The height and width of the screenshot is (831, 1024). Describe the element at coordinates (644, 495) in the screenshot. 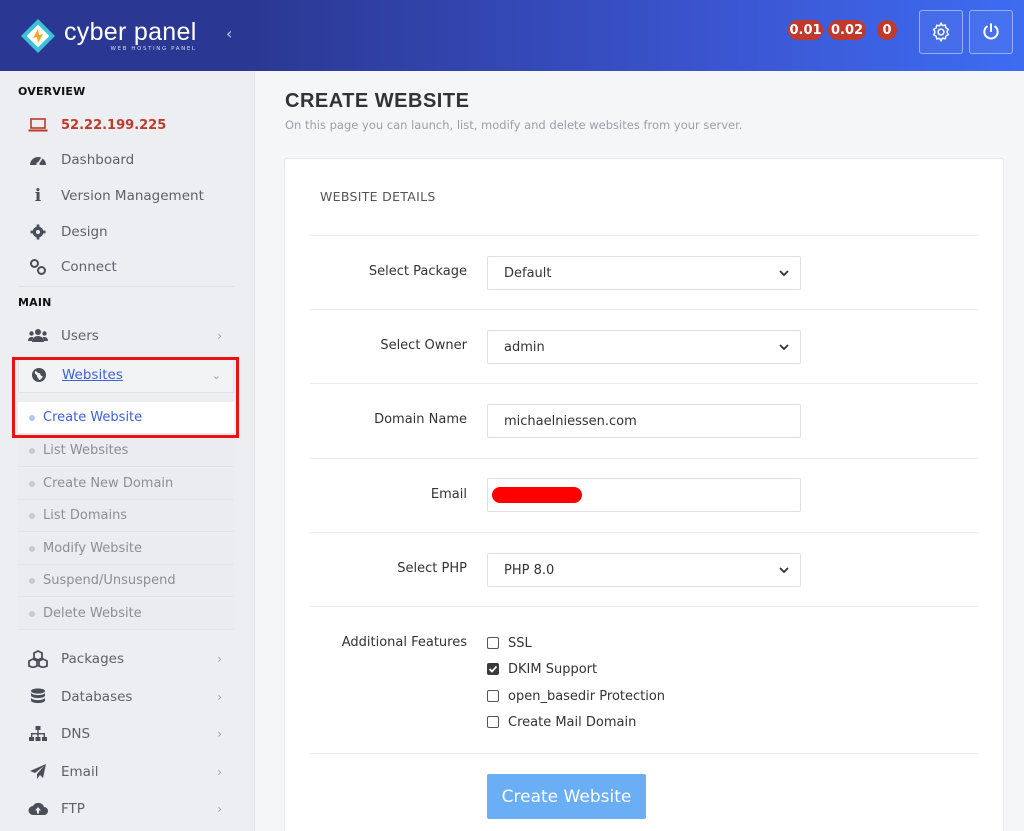

I see `email-input` at that location.